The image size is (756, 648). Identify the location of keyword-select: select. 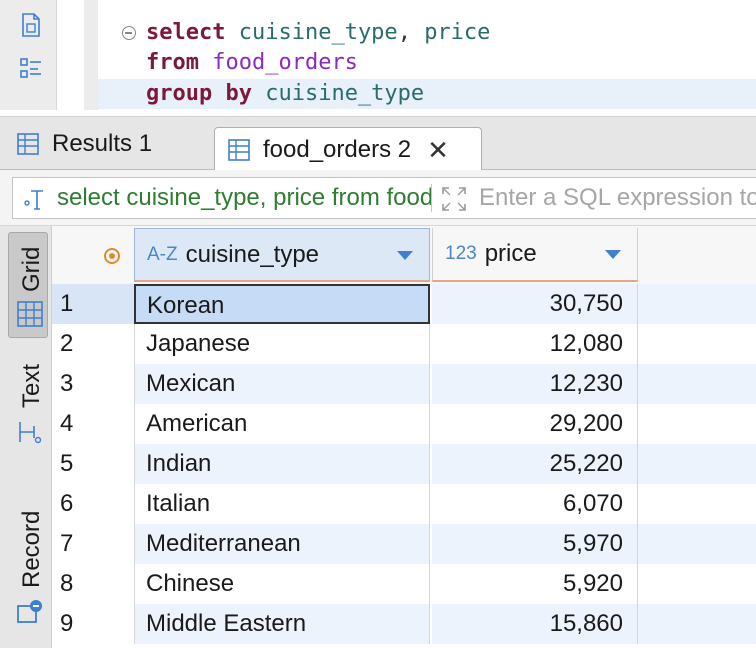
(186, 32).